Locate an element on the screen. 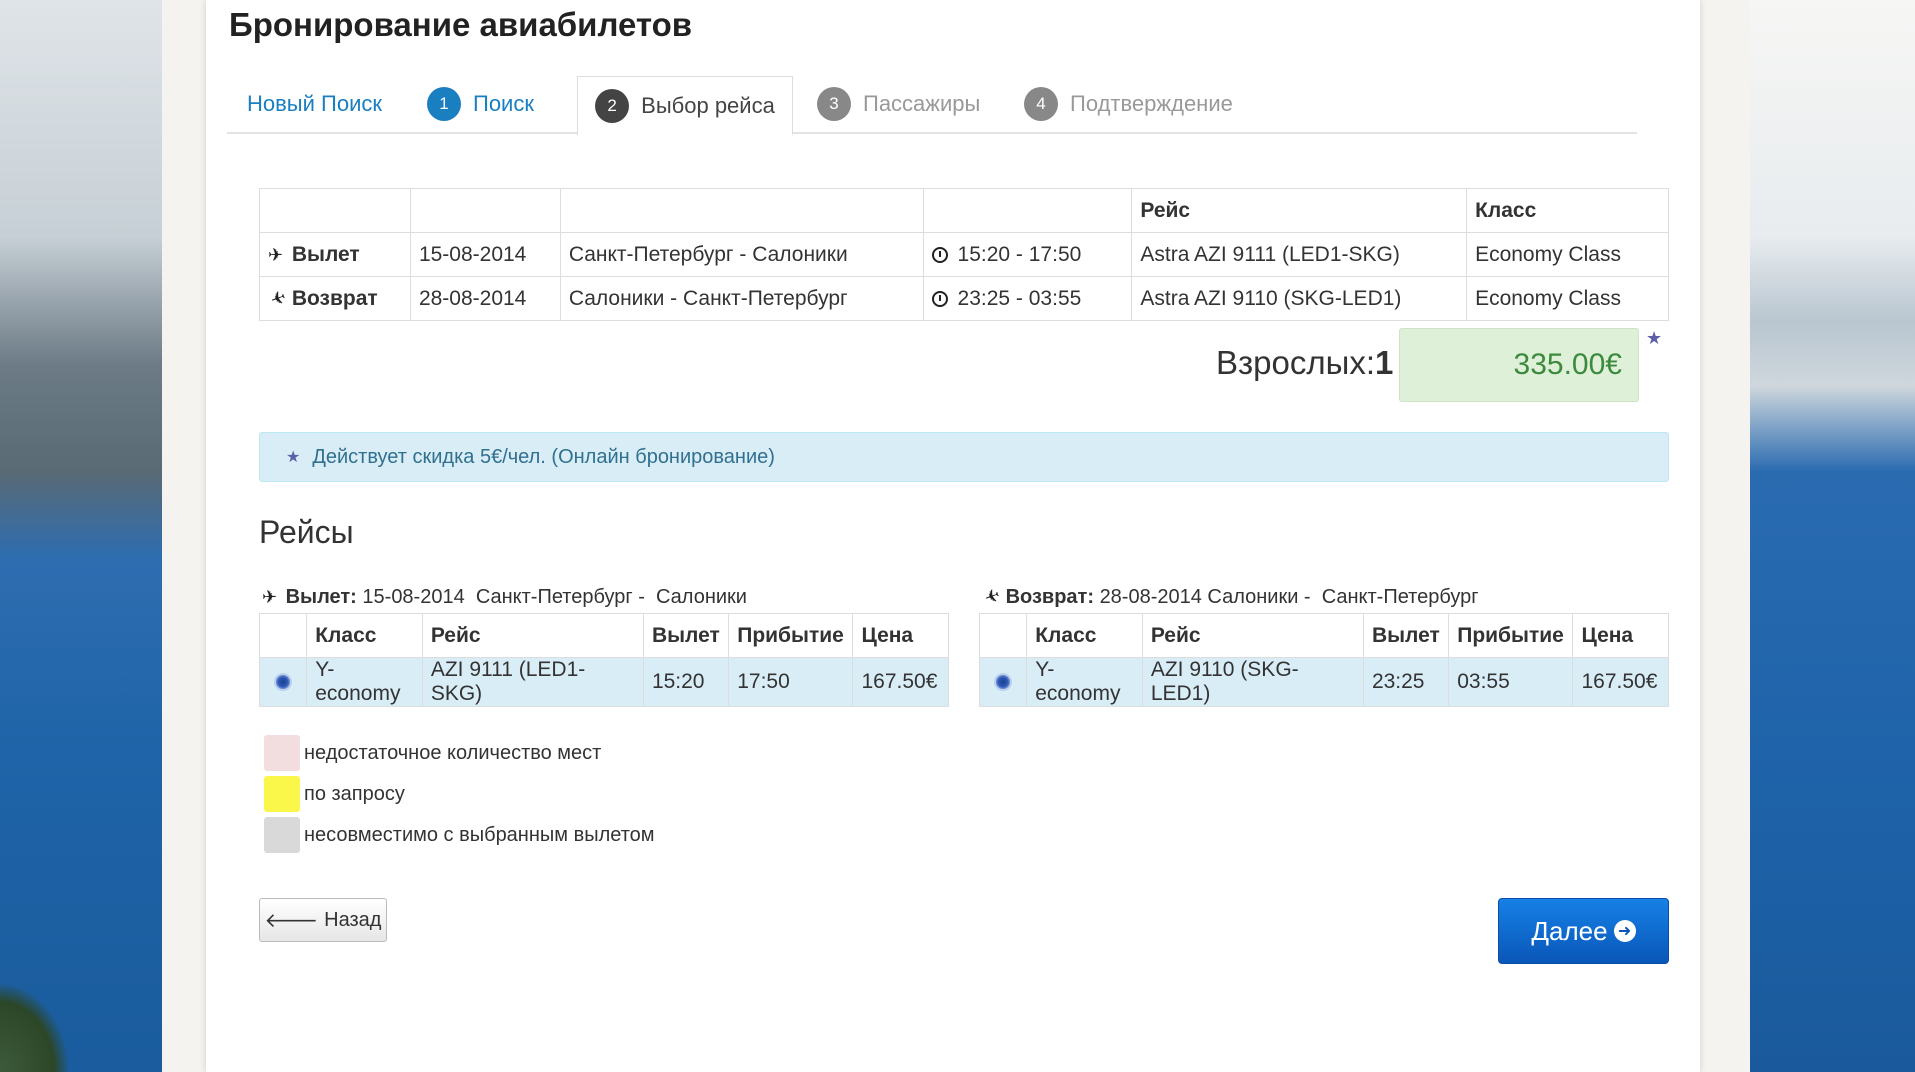 Image resolution: width=1915 pixels, height=1072 pixels. step-number-badge: 1 is located at coordinates (444, 104).